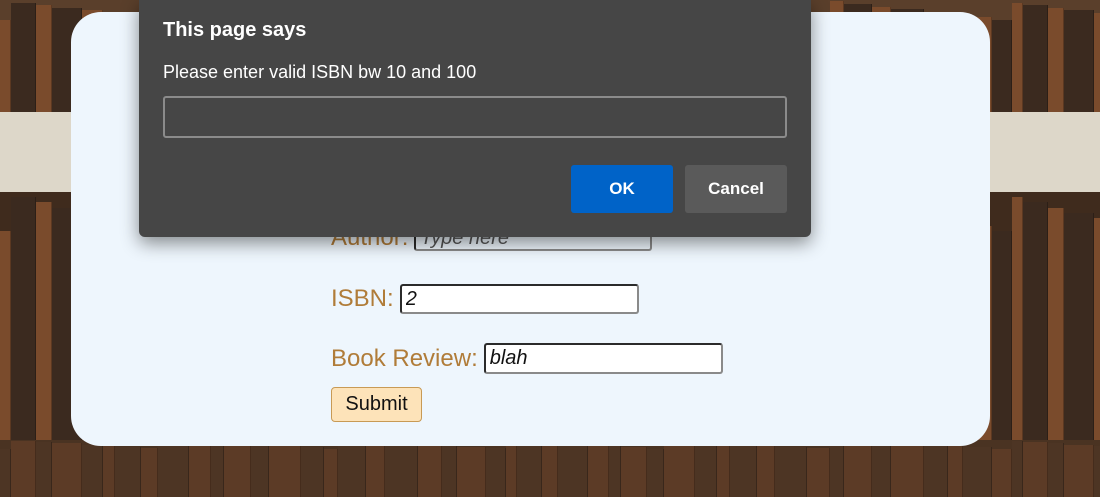 Image resolution: width=1100 pixels, height=497 pixels. Describe the element at coordinates (736, 189) in the screenshot. I see `cancel-button: Cancel` at that location.